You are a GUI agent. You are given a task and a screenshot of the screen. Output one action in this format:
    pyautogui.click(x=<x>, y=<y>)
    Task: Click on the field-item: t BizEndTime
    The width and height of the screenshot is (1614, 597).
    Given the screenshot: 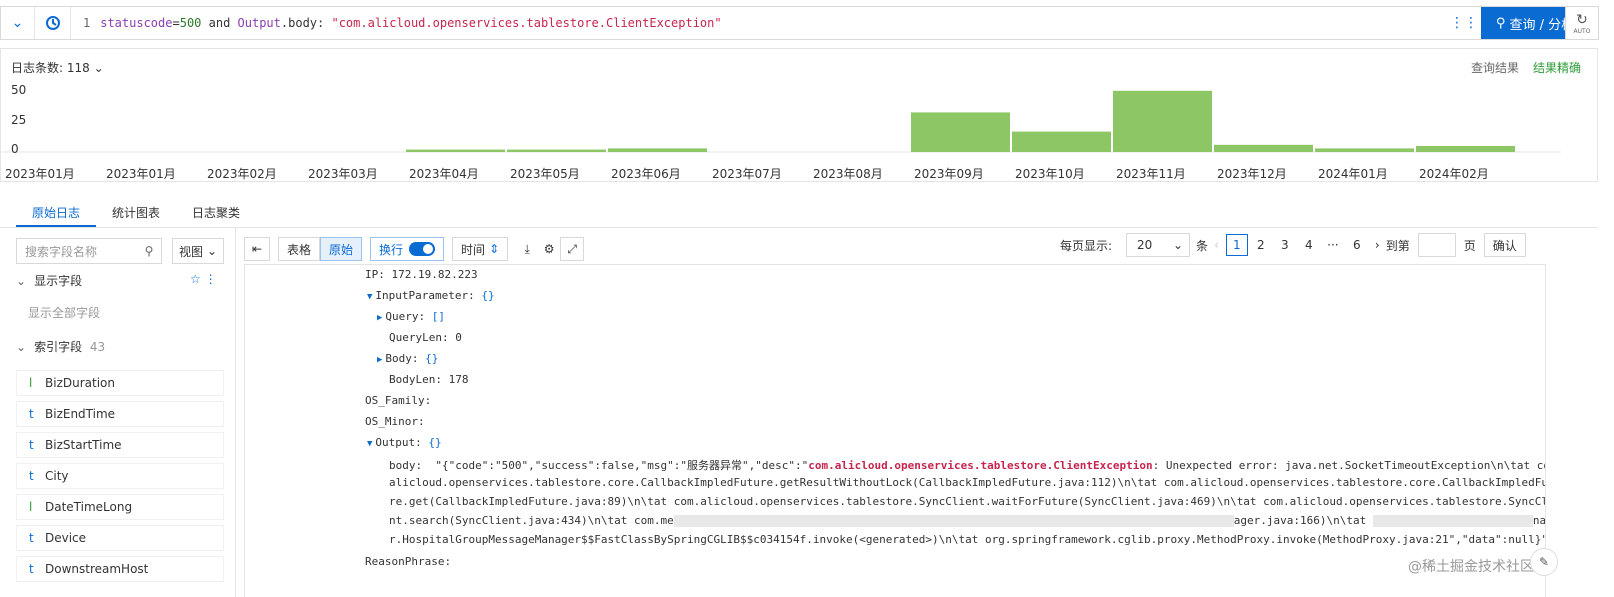 What is the action you would take?
    pyautogui.click(x=120, y=414)
    